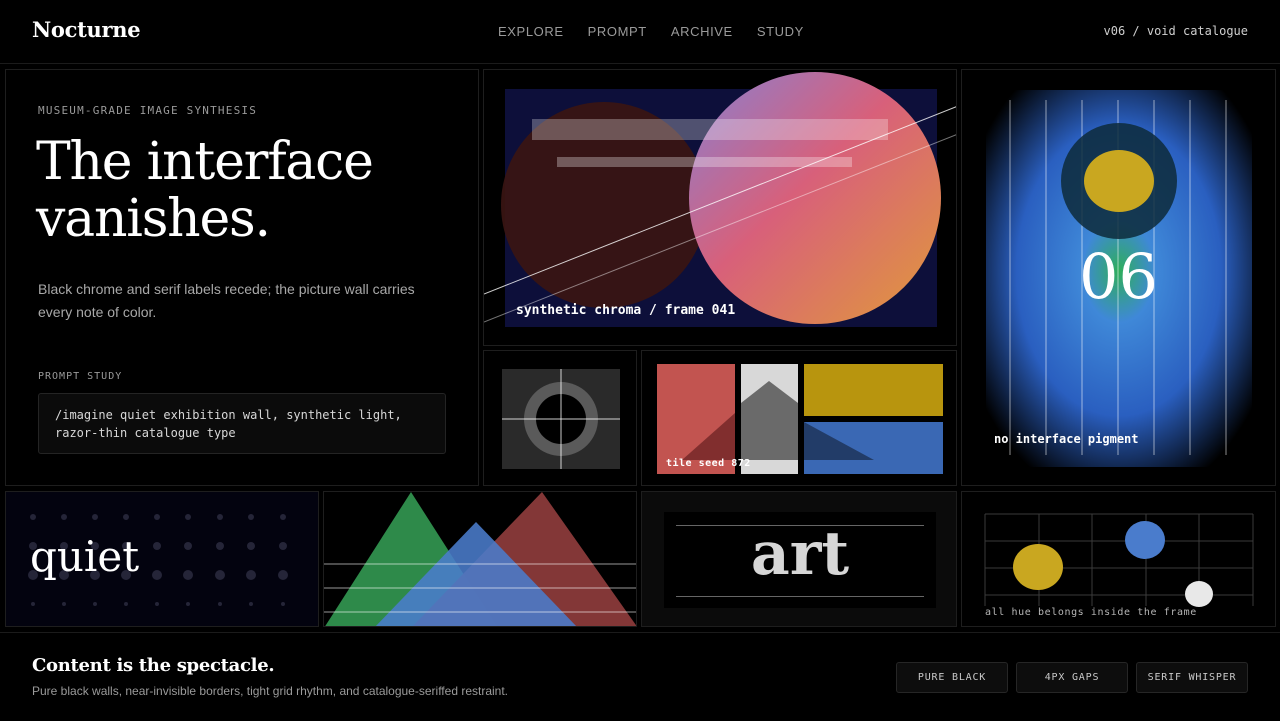  I want to click on quiet-tile: quiet, so click(162, 559).